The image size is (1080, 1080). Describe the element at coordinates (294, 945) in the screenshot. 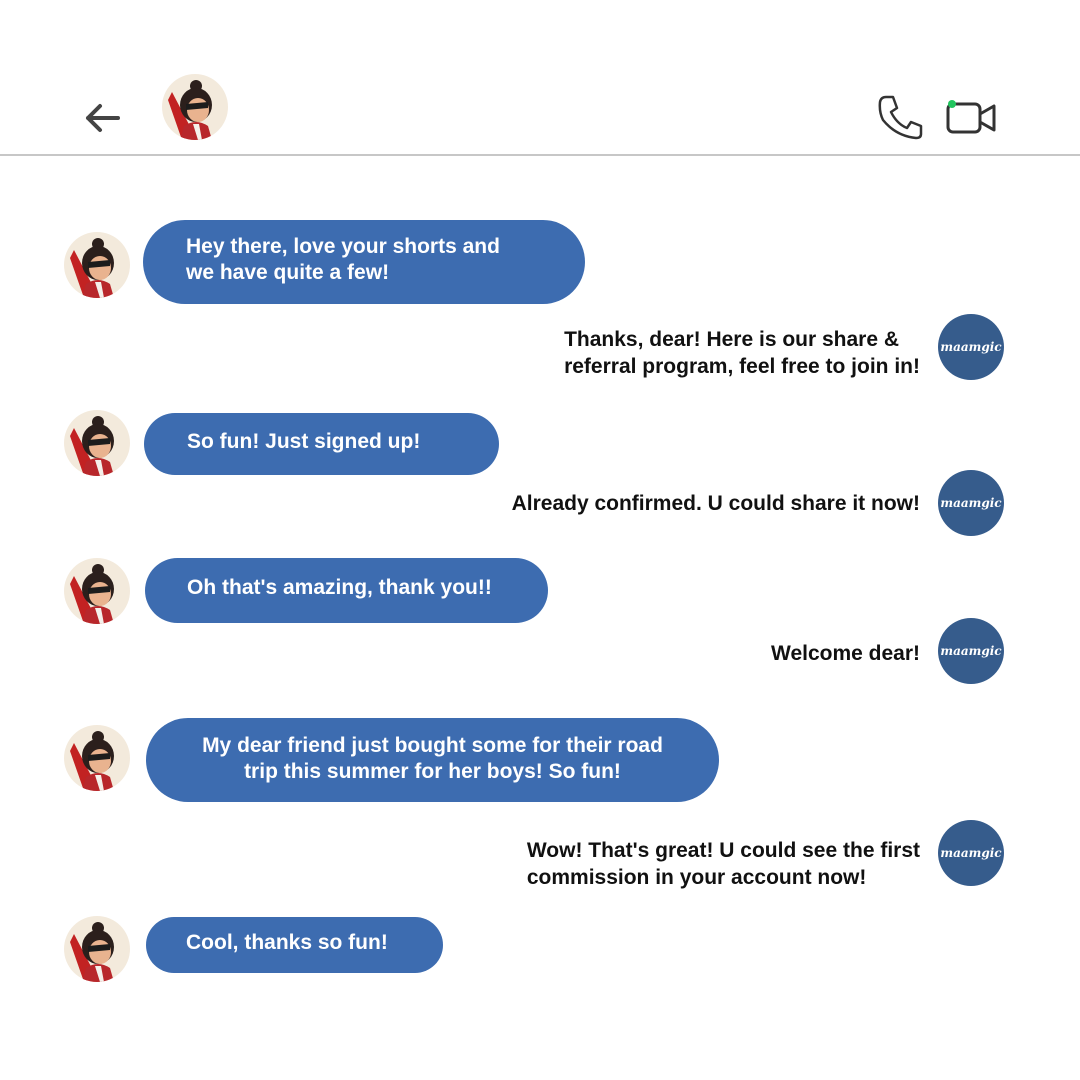

I see `message-bubble-incoming: Cool, thanks so fun!` at that location.